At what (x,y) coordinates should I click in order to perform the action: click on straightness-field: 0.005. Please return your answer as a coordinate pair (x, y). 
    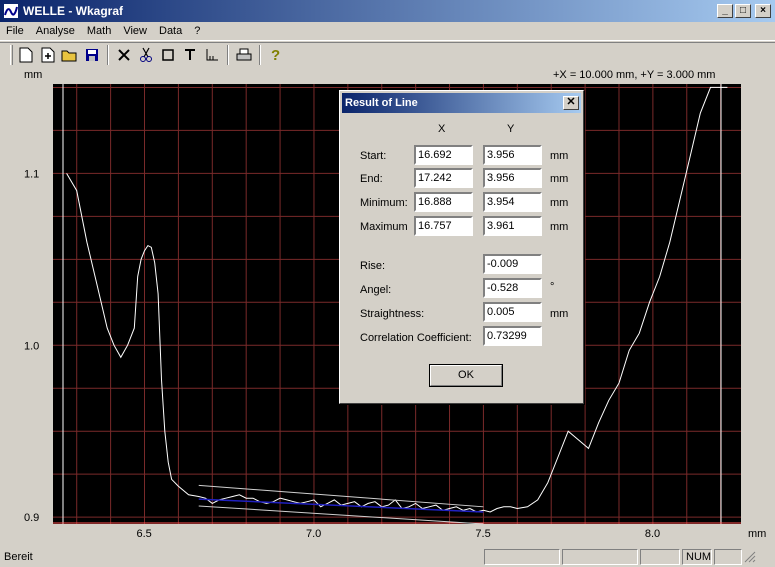
    Looking at the image, I should click on (512, 312).